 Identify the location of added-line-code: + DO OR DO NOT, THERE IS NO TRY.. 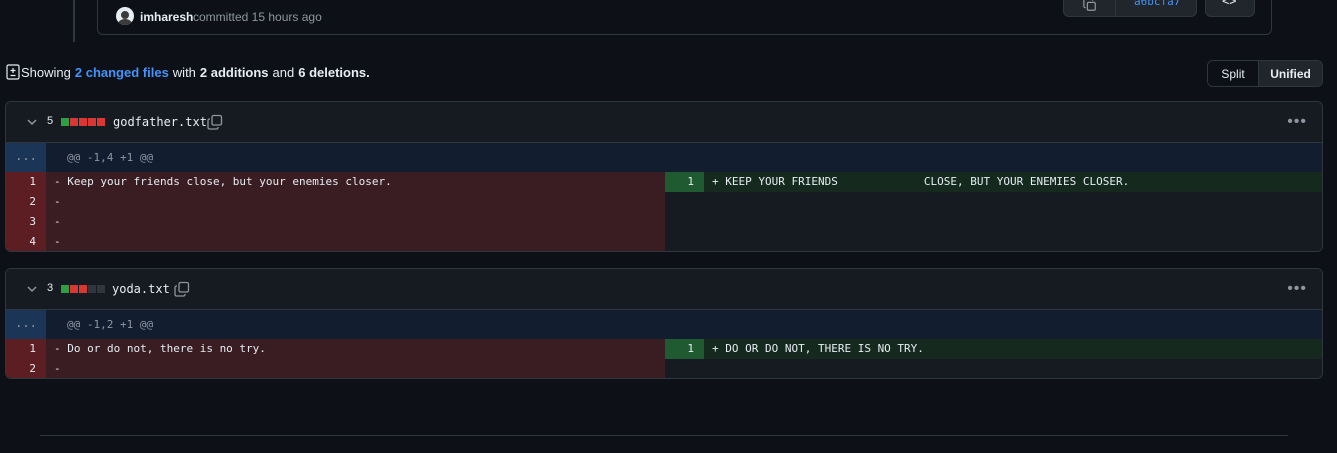
(1013, 349).